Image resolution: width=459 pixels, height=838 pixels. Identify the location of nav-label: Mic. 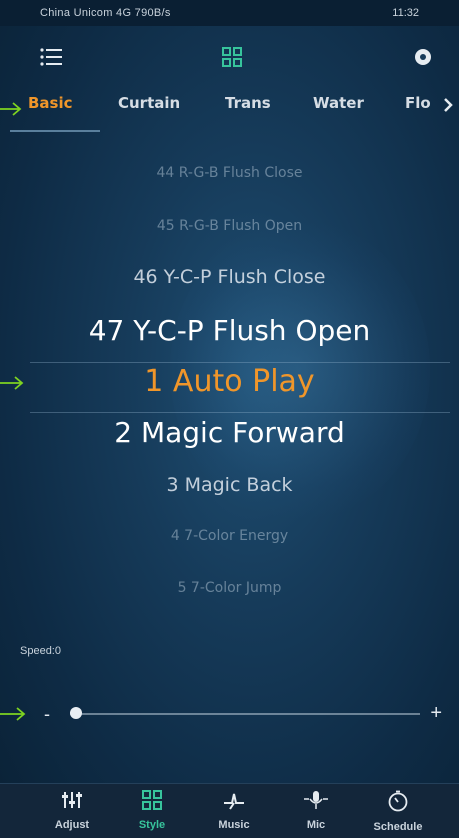
(316, 825).